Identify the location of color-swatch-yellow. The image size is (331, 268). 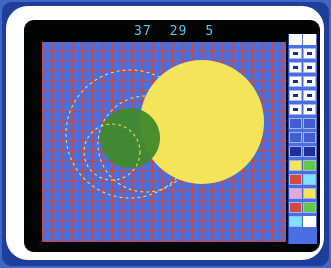
(295, 165).